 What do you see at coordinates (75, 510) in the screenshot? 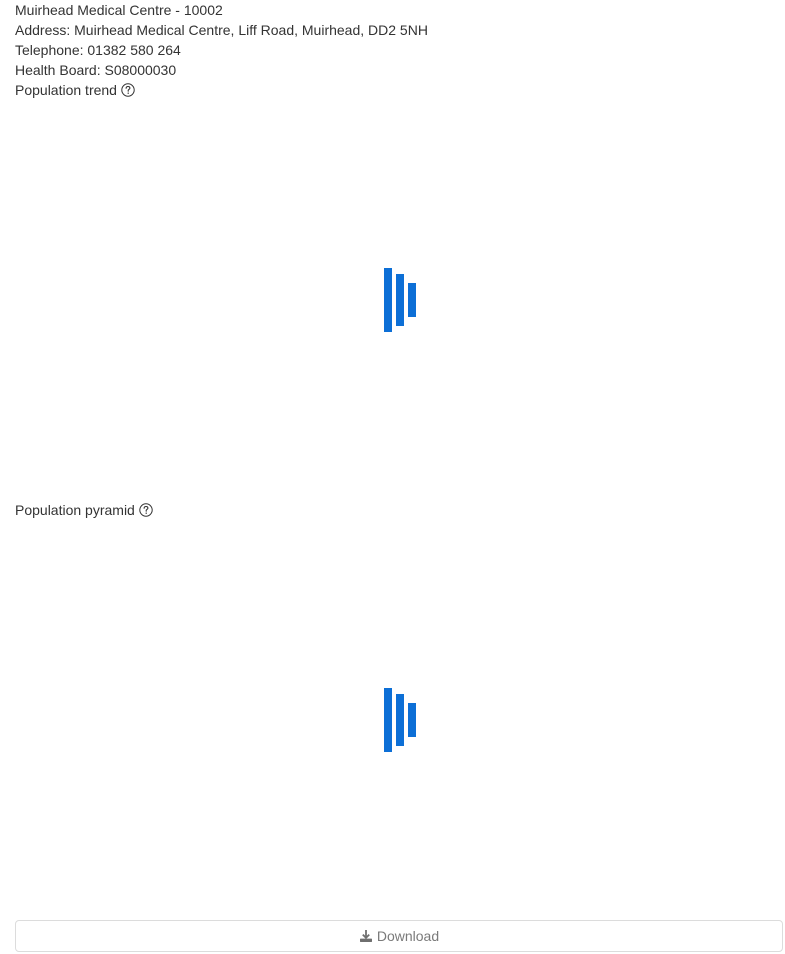
I see `population-pyramid-title: Population pyramid` at bounding box center [75, 510].